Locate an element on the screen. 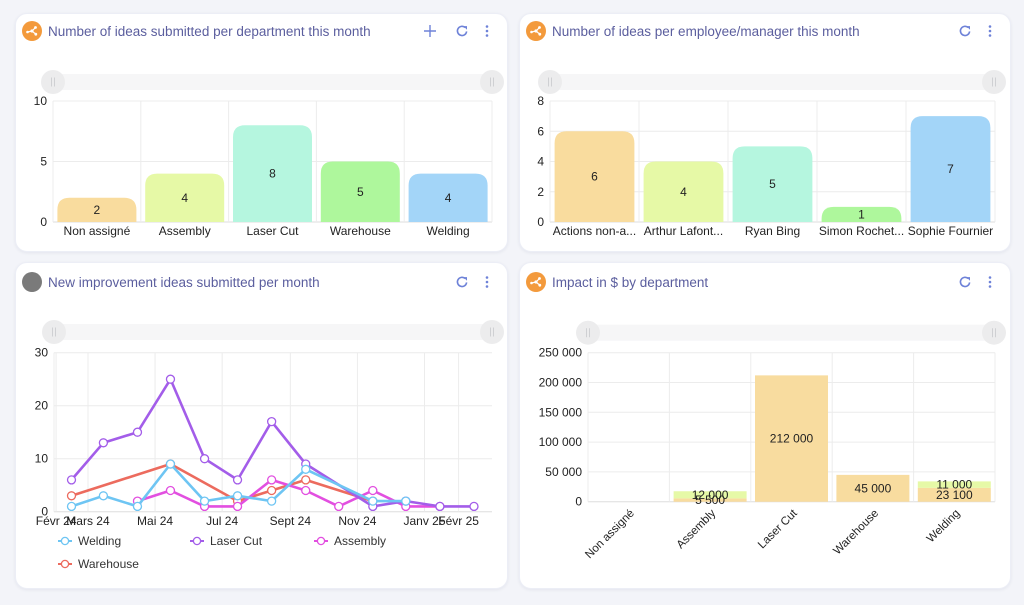 This screenshot has width=1024, height=605. graph-icon is located at coordinates (32, 31).